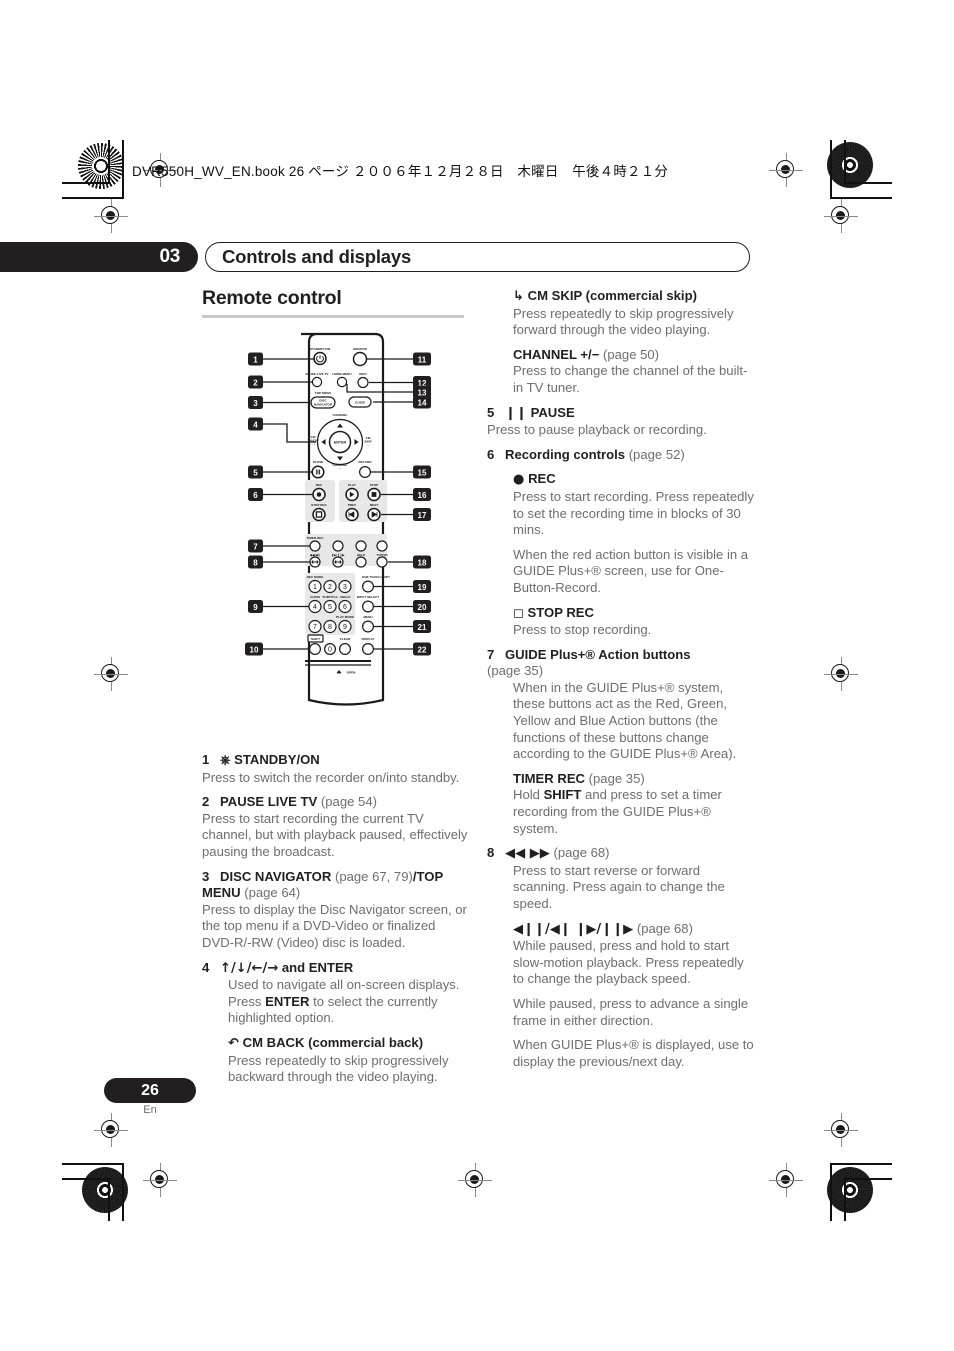  I want to click on item-4-body-bold: ENTER, so click(287, 1001).